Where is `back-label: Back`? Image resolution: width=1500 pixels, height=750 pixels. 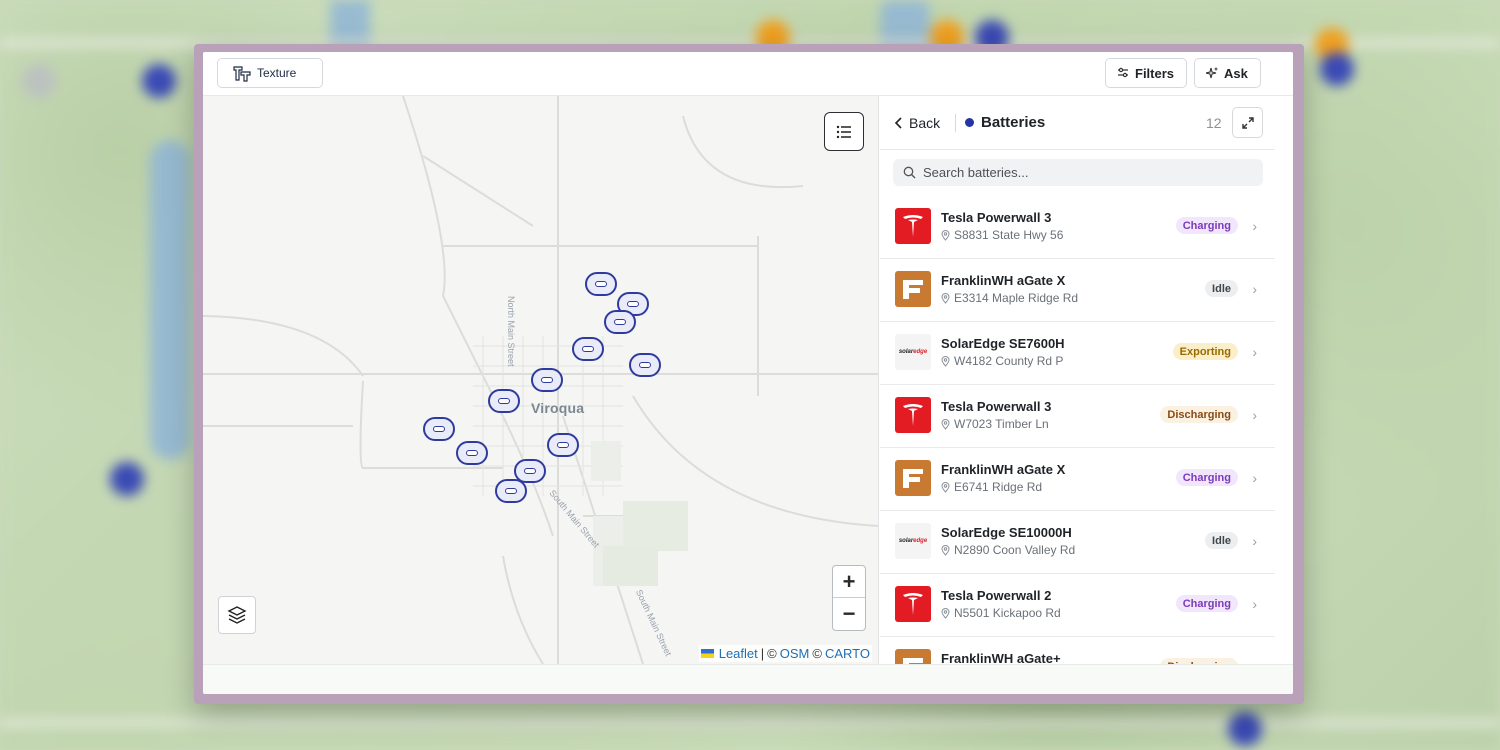
back-label: Back is located at coordinates (925, 123).